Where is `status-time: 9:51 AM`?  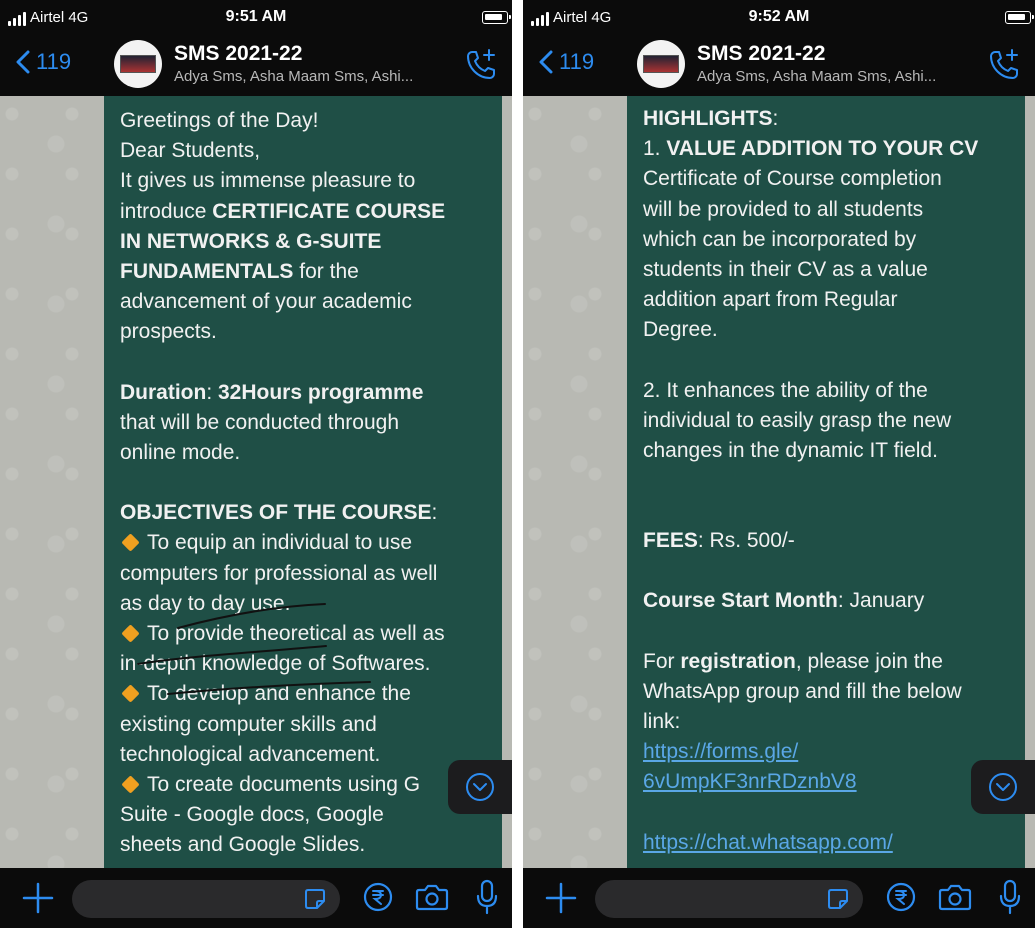 status-time: 9:51 AM is located at coordinates (256, 16).